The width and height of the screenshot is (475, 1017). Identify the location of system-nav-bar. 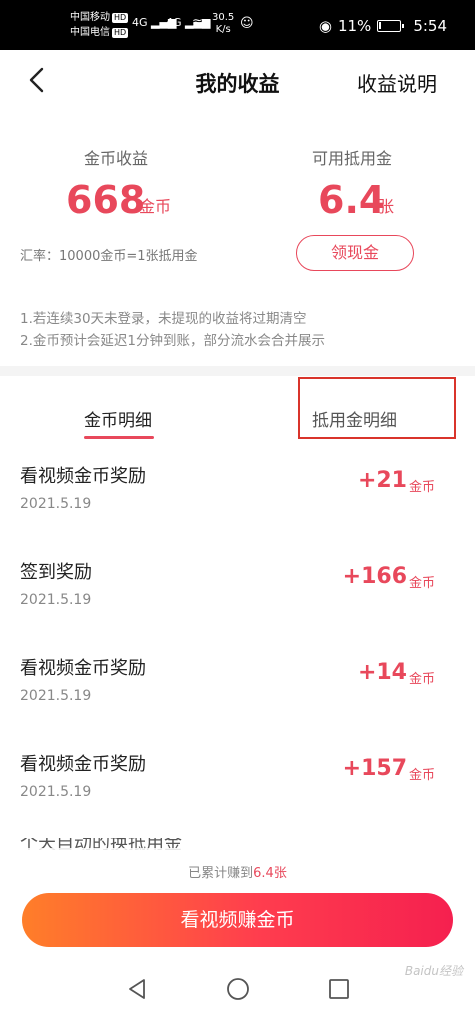
(237, 988).